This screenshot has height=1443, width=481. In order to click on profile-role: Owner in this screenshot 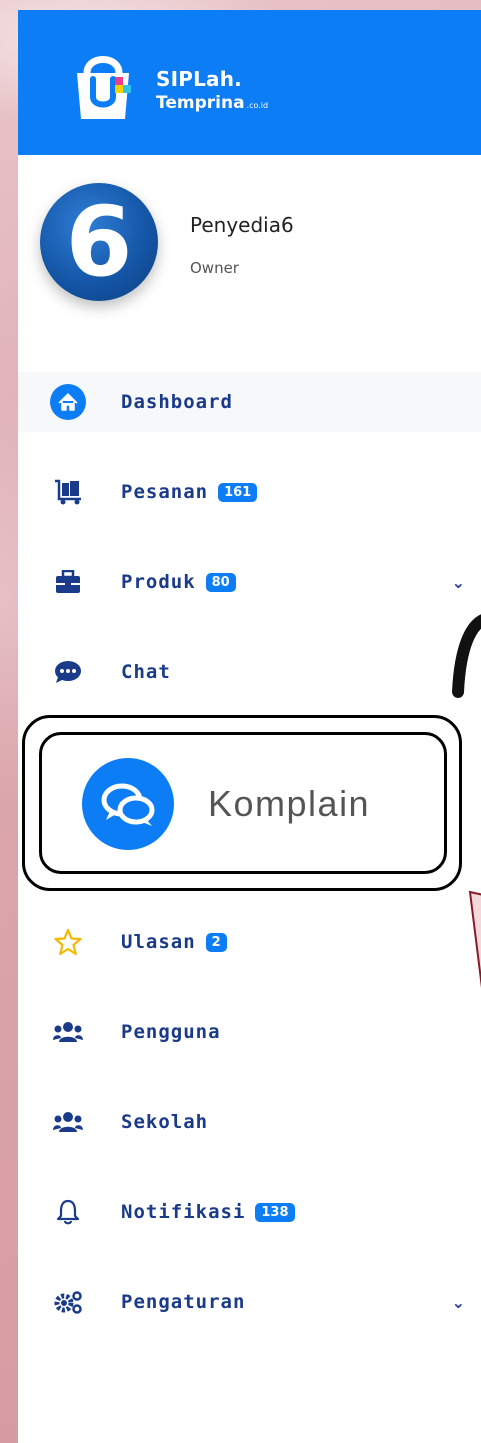, I will do `click(214, 268)`.